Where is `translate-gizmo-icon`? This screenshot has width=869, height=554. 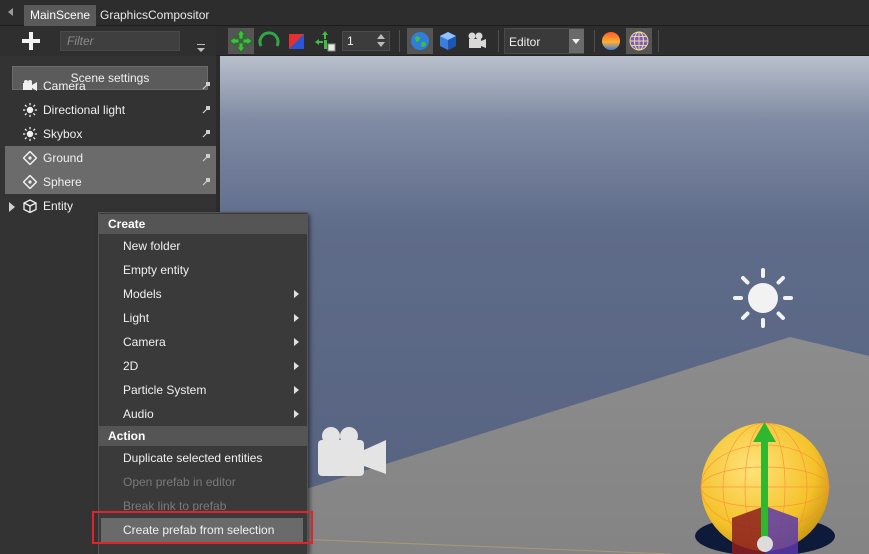
translate-gizmo-icon is located at coordinates (241, 41).